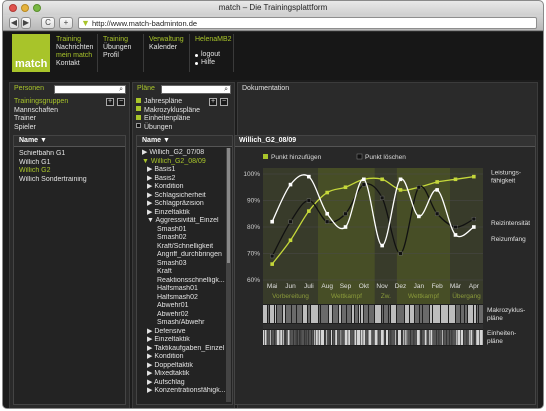 The image size is (546, 411). What do you see at coordinates (166, 48) in the screenshot?
I see `nav-kalender: Kalender` at bounding box center [166, 48].